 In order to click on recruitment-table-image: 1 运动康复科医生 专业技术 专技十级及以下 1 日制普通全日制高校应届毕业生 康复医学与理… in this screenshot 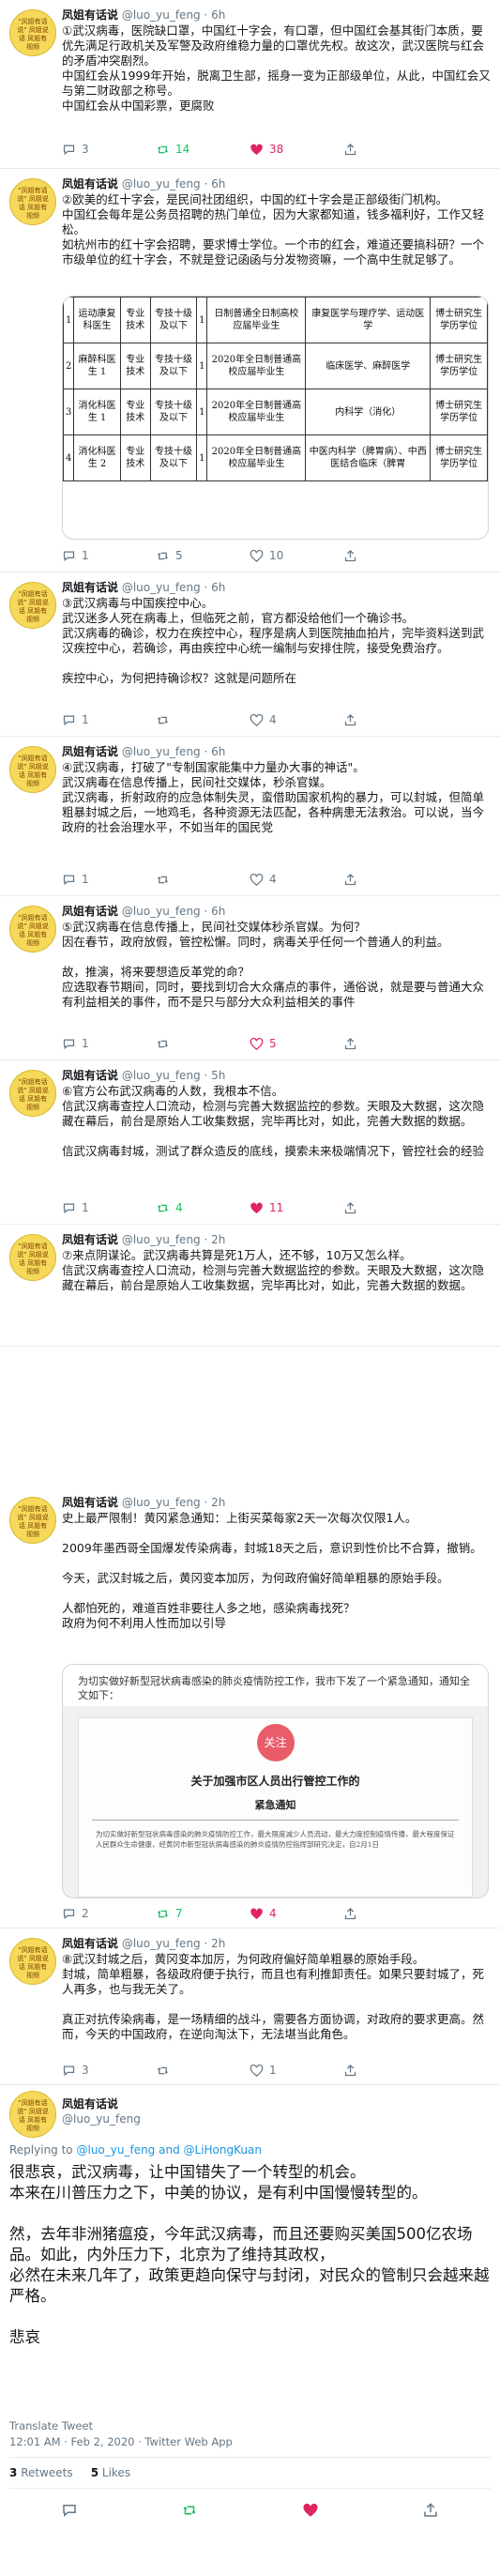, I will do `click(275, 418)`.